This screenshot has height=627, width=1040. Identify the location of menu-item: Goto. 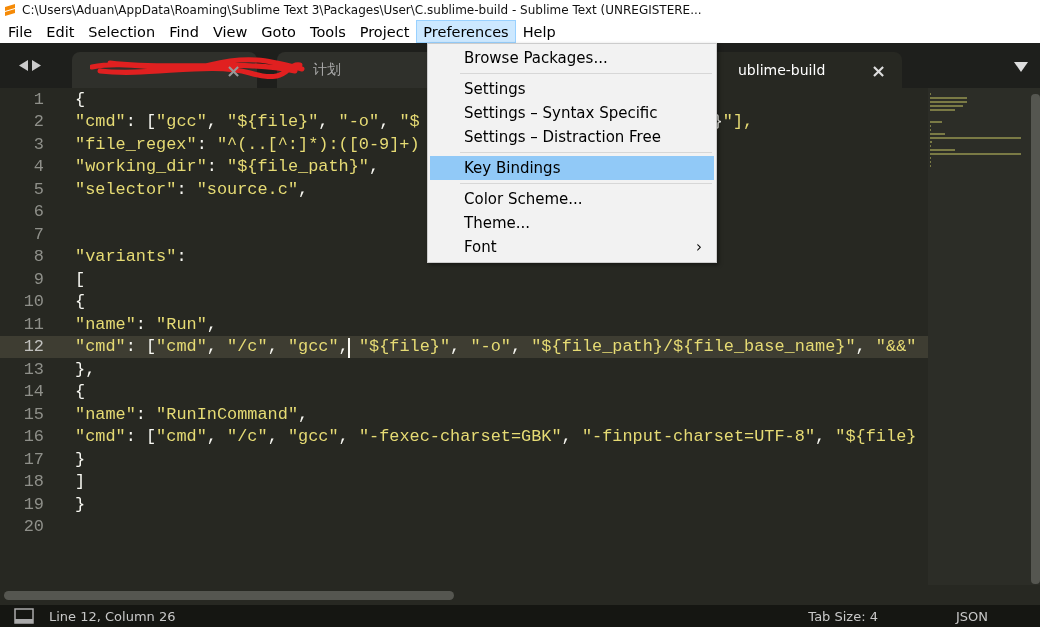
(278, 31).